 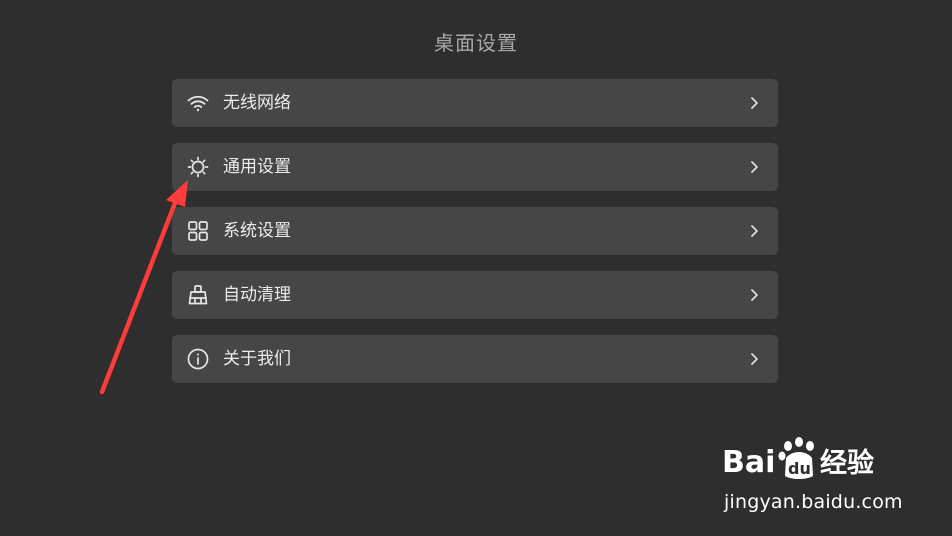 I want to click on baidu-jingyan-watermark: Bai du 经验 jingyan.baidu.com, so click(x=812, y=476).